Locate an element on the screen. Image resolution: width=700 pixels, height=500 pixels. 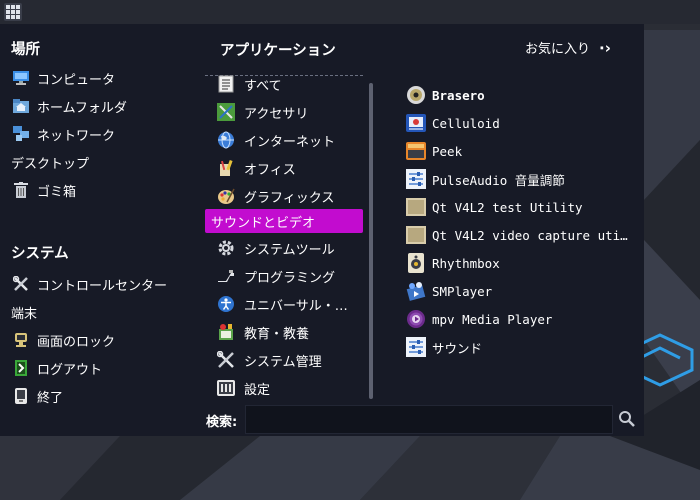
app-item-rhythmbox: Rhythmbox is located at coordinates (521, 263).